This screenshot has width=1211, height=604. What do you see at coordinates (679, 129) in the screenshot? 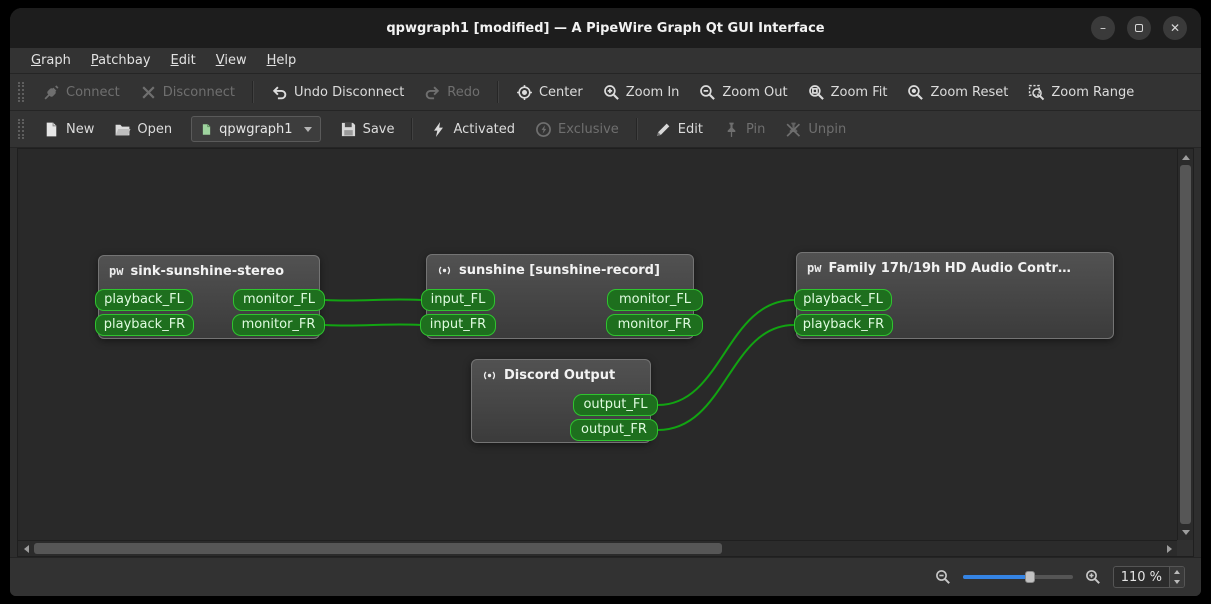
I see `edit-button: Edit` at bounding box center [679, 129].